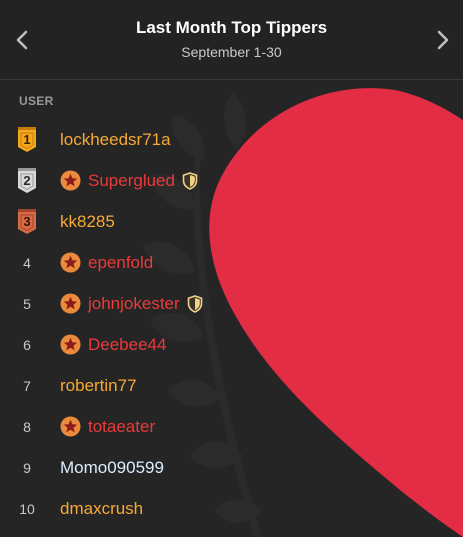 Image resolution: width=463 pixels, height=537 pixels. What do you see at coordinates (231, 180) in the screenshot?
I see `table-row: 2 Superglued` at bounding box center [231, 180].